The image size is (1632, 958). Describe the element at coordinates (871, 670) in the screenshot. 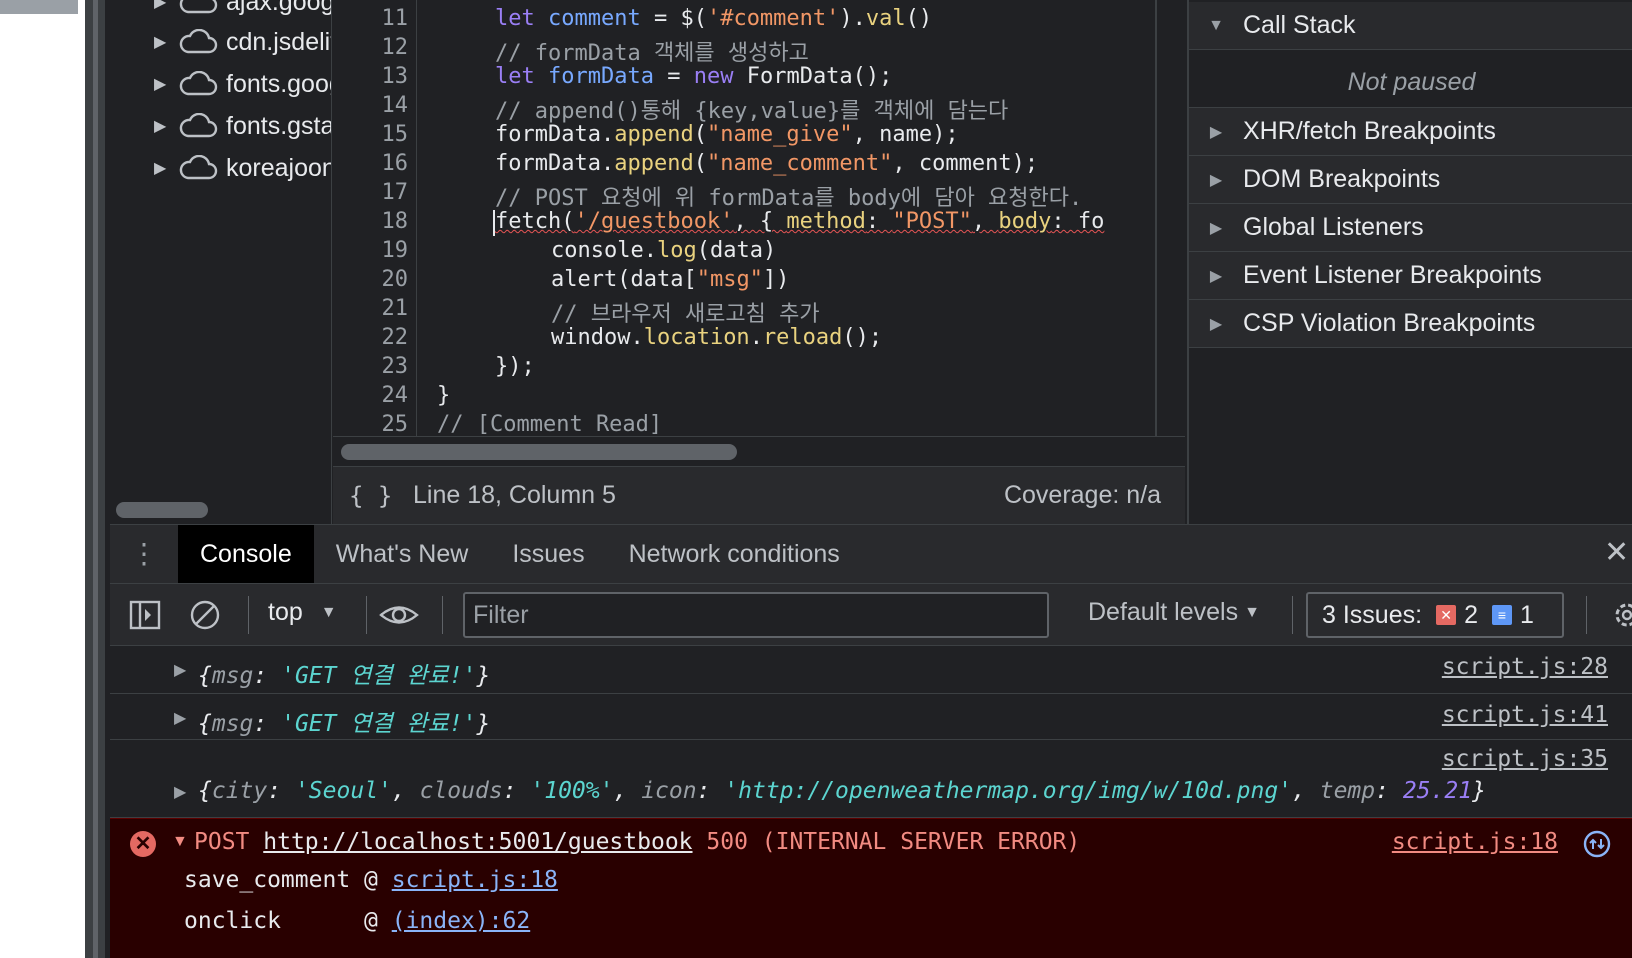

I see `console-message: ▶ {msg: 'GET 연결 완료!'} script.js:28` at that location.